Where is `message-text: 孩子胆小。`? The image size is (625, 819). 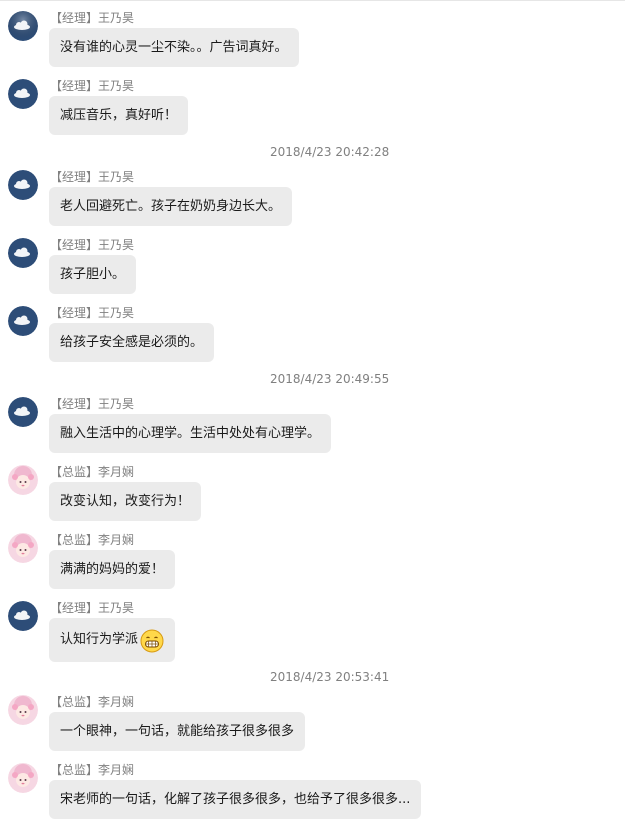 message-text: 孩子胆小。 is located at coordinates (93, 274).